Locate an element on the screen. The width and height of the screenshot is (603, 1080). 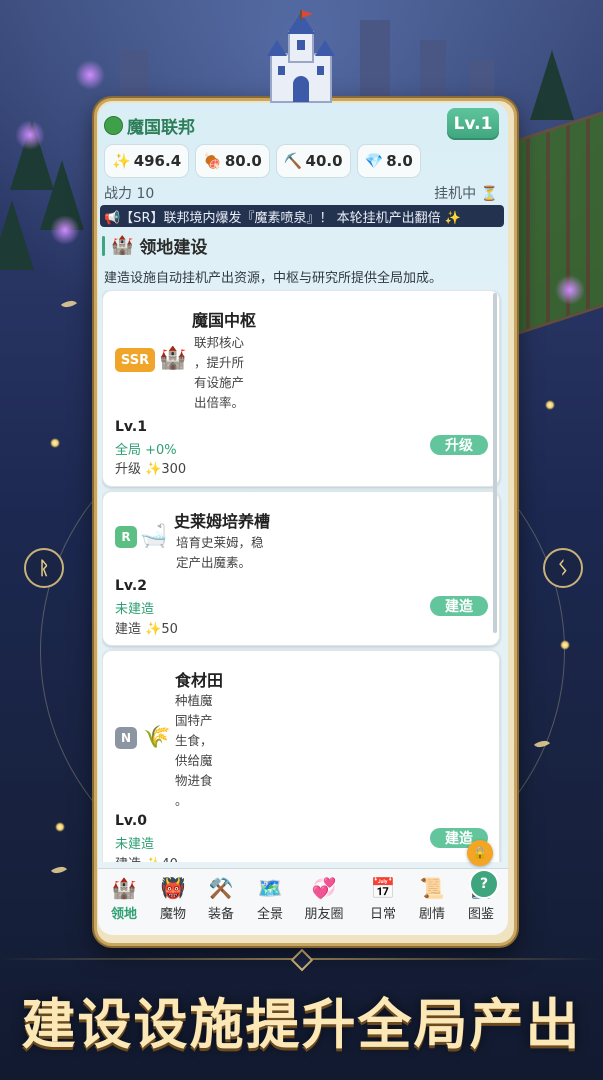
tab-territory: 🏰 领地 is located at coordinates (124, 898).